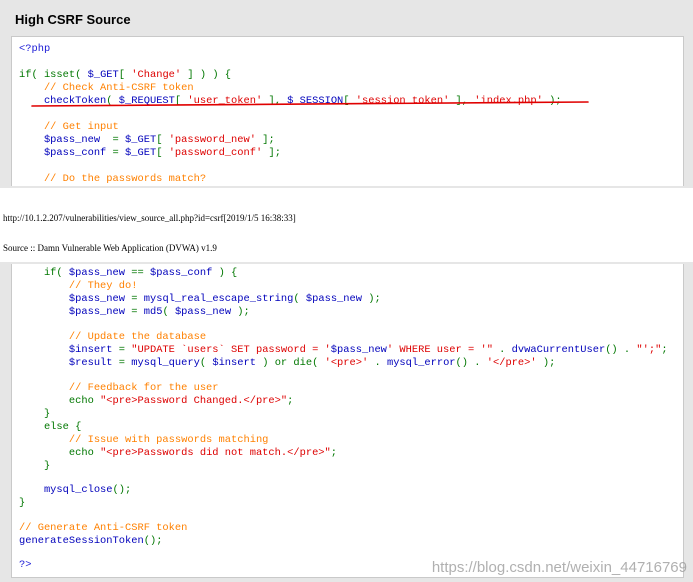 The image size is (693, 582). Describe the element at coordinates (215, 453) in the screenshot. I see `code-token: "<pre>Passwords did not match.</pre>"` at that location.